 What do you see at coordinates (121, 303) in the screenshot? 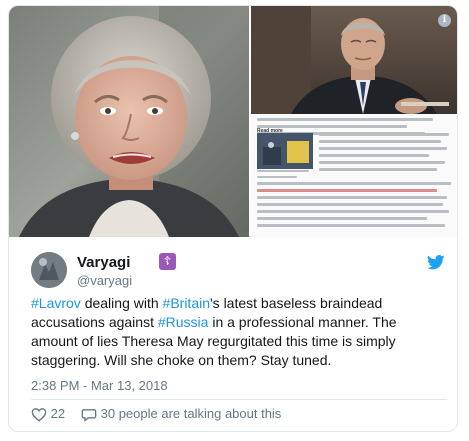
I see `tweet-text-segment: dealing with` at bounding box center [121, 303].